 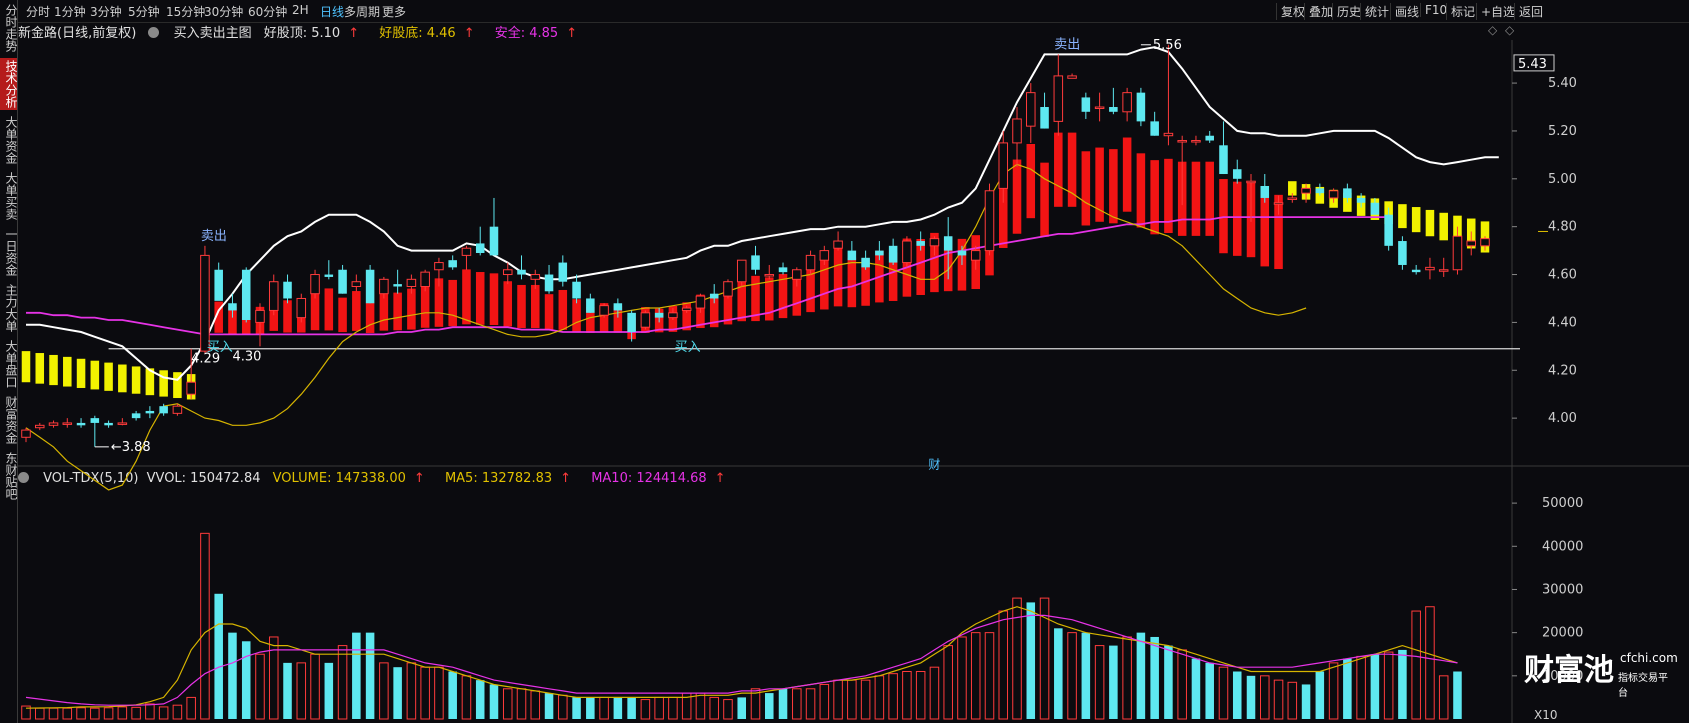 What do you see at coordinates (9, 28) in the screenshot?
I see `sidebar-item-0: 分时走势` at bounding box center [9, 28].